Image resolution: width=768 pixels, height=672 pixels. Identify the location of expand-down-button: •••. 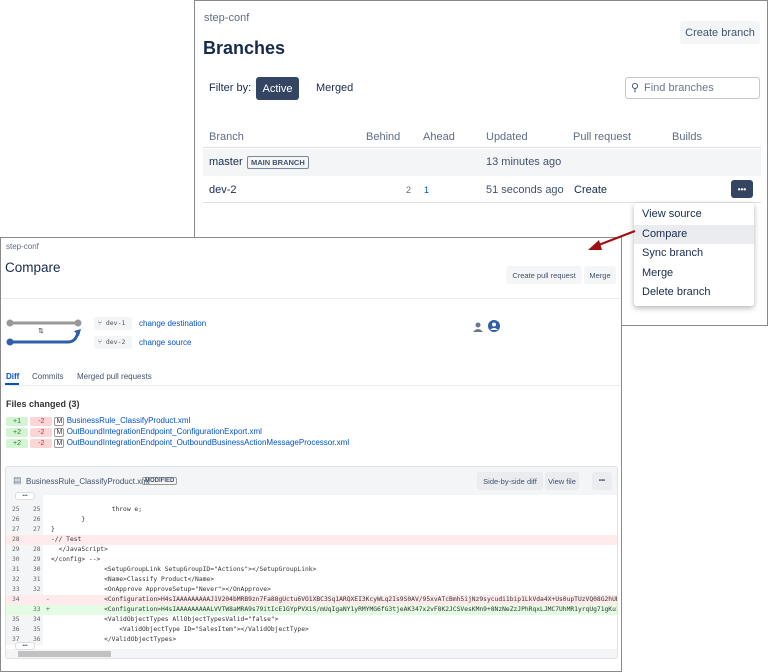
(25, 646).